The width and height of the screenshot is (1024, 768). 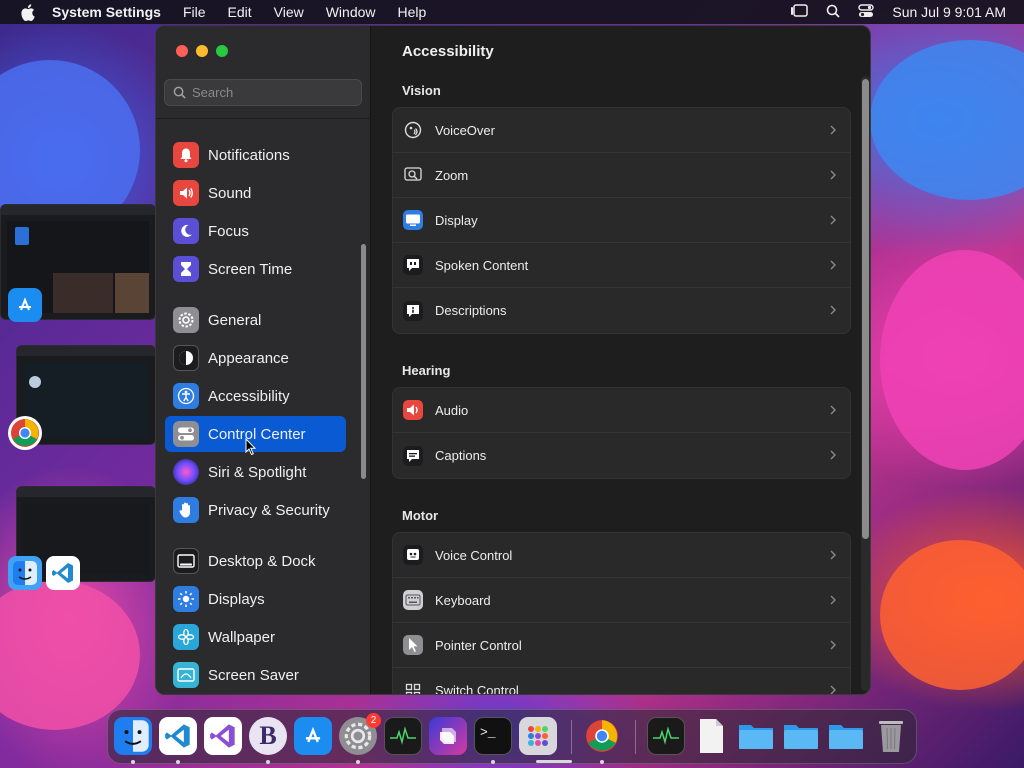 What do you see at coordinates (186, 269) in the screenshot?
I see `hourglass-icon` at bounding box center [186, 269].